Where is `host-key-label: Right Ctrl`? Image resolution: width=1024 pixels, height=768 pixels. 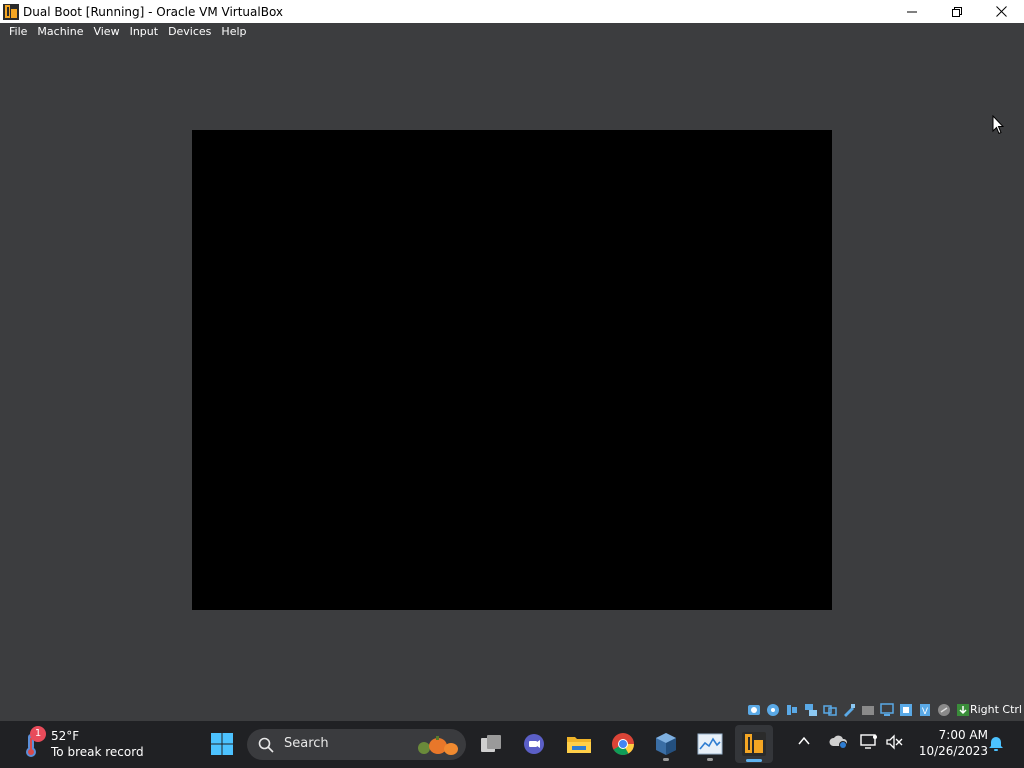 host-key-label: Right Ctrl is located at coordinates (995, 709).